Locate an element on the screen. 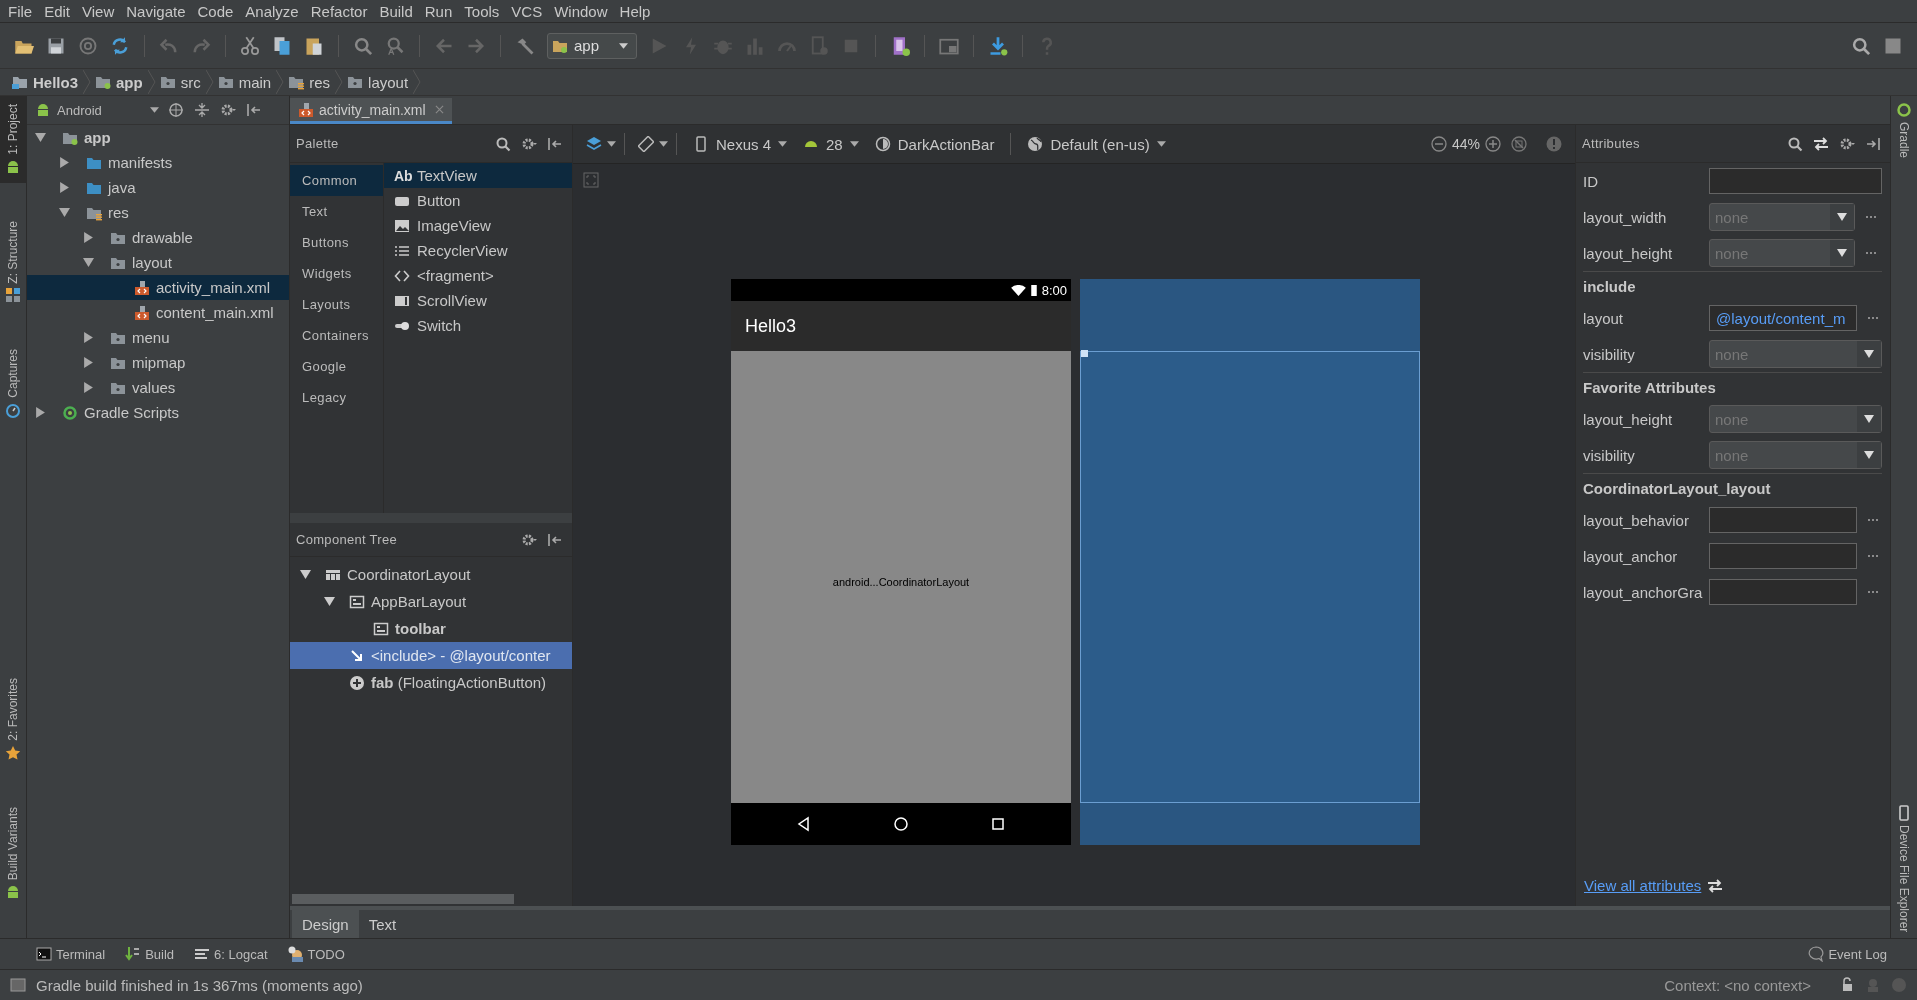 Image resolution: width=1917 pixels, height=1000 pixels. refresh-icon is located at coordinates (120, 45).